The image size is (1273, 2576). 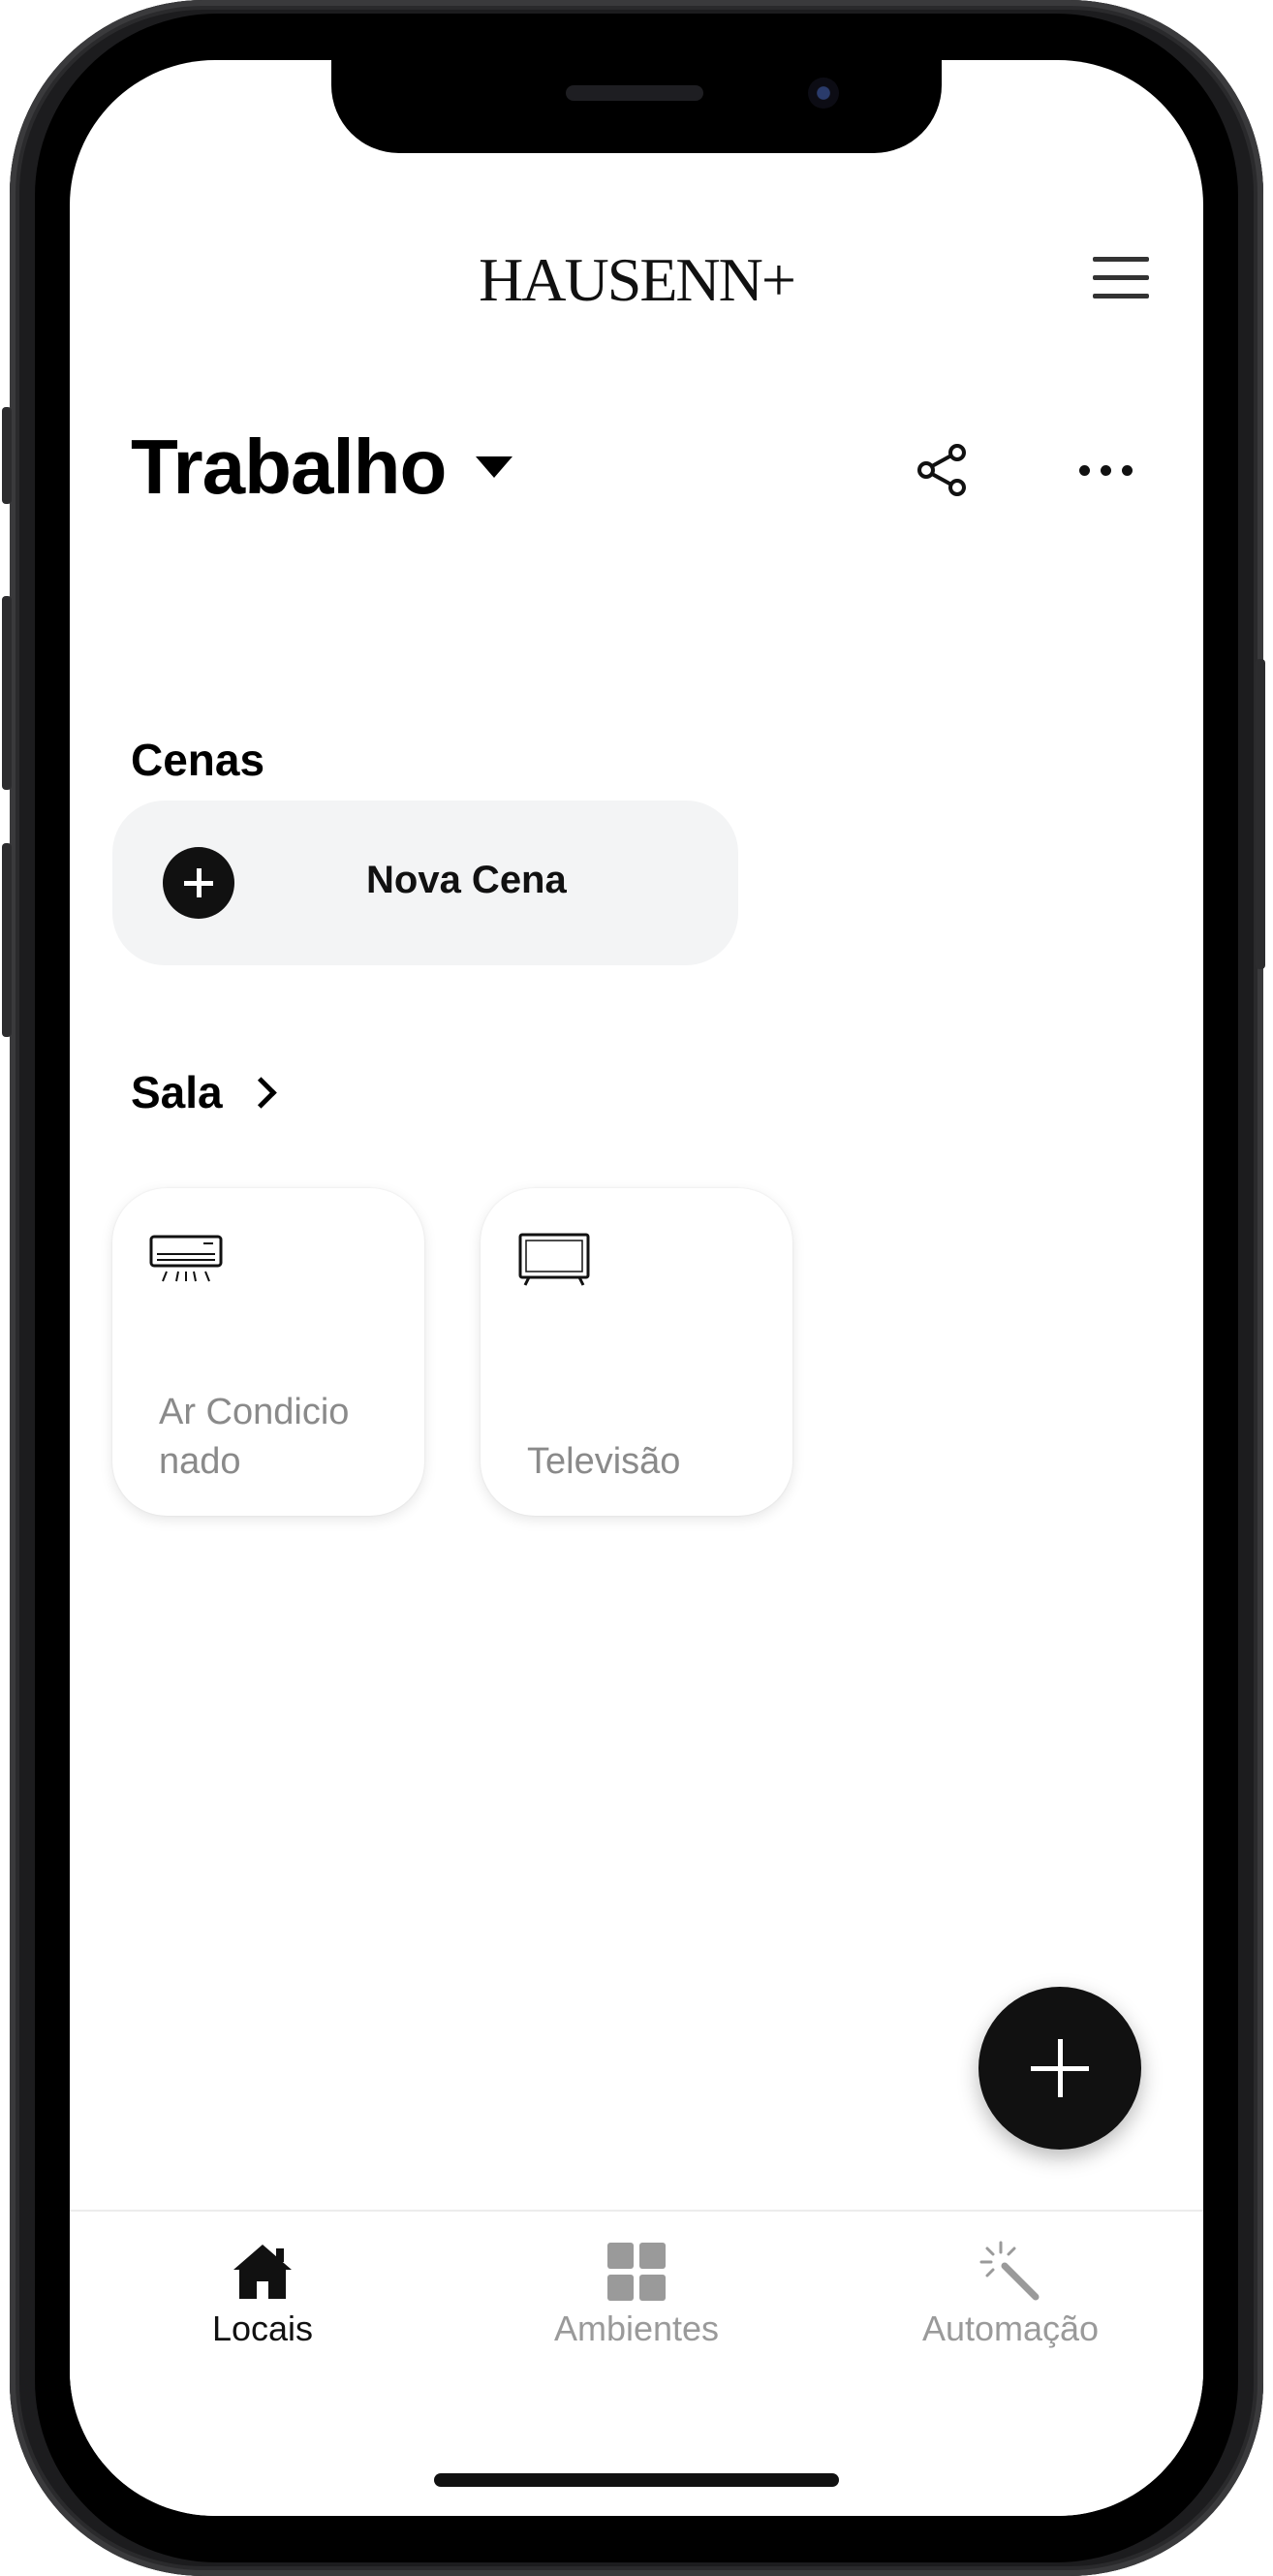 I want to click on app-logo: HAUSENN+, so click(x=637, y=279).